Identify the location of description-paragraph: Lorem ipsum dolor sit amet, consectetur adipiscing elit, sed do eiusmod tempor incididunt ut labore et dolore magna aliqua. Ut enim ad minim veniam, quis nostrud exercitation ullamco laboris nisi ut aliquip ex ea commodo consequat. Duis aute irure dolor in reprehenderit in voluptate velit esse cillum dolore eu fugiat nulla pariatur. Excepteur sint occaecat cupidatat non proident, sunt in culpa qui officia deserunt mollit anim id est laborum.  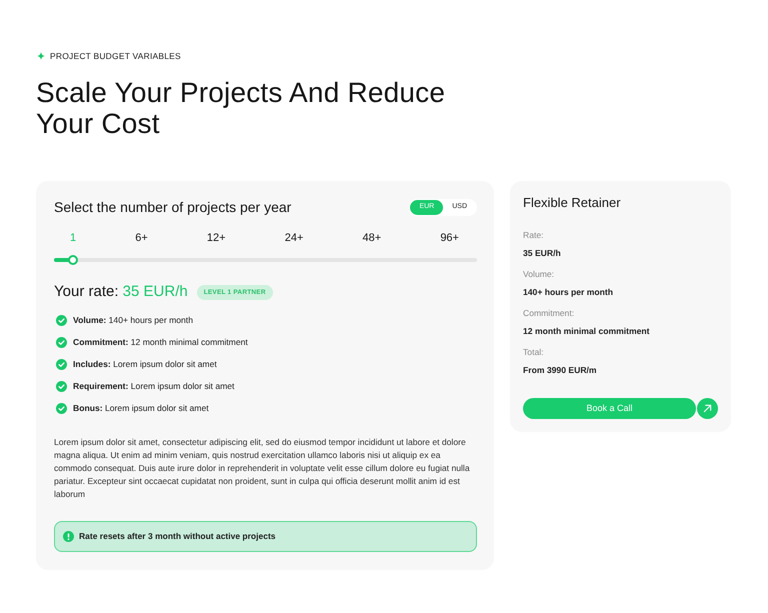
(262, 468).